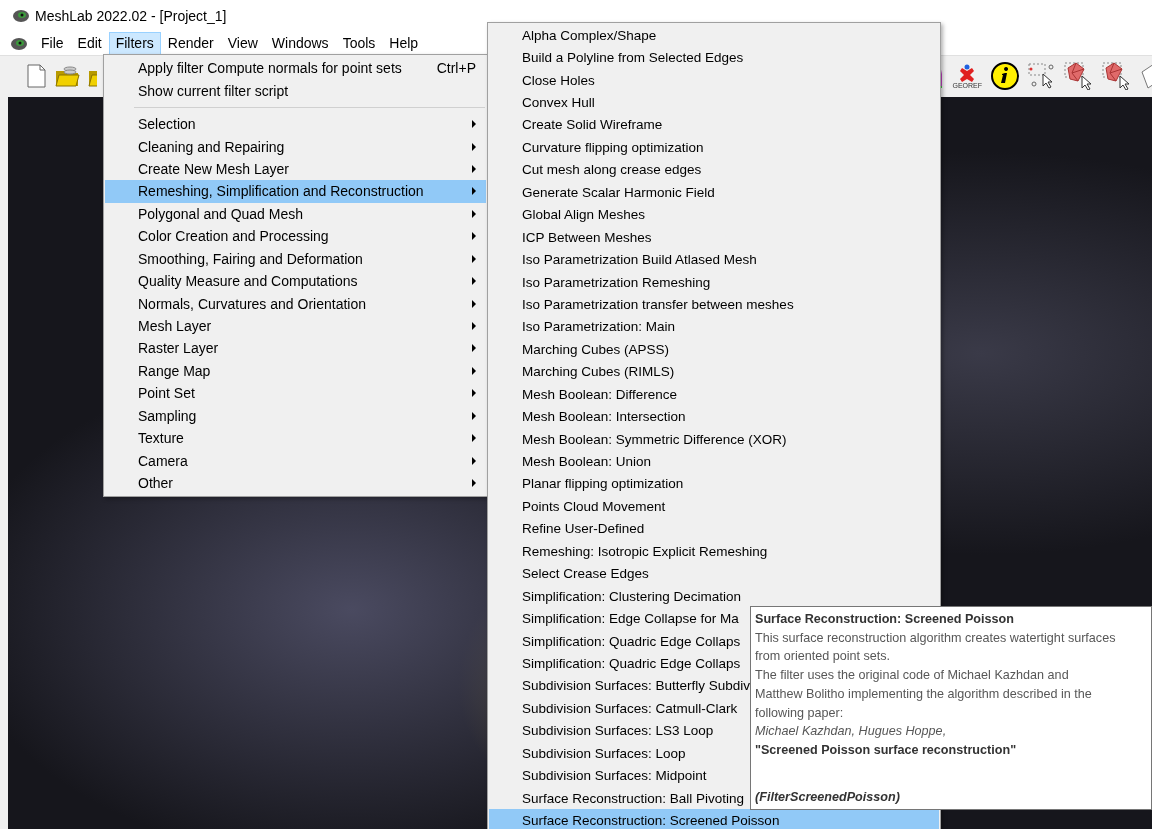  What do you see at coordinates (587, 371) in the screenshot?
I see `filter-menu-item: Marching Cubes (RIMLS)` at bounding box center [587, 371].